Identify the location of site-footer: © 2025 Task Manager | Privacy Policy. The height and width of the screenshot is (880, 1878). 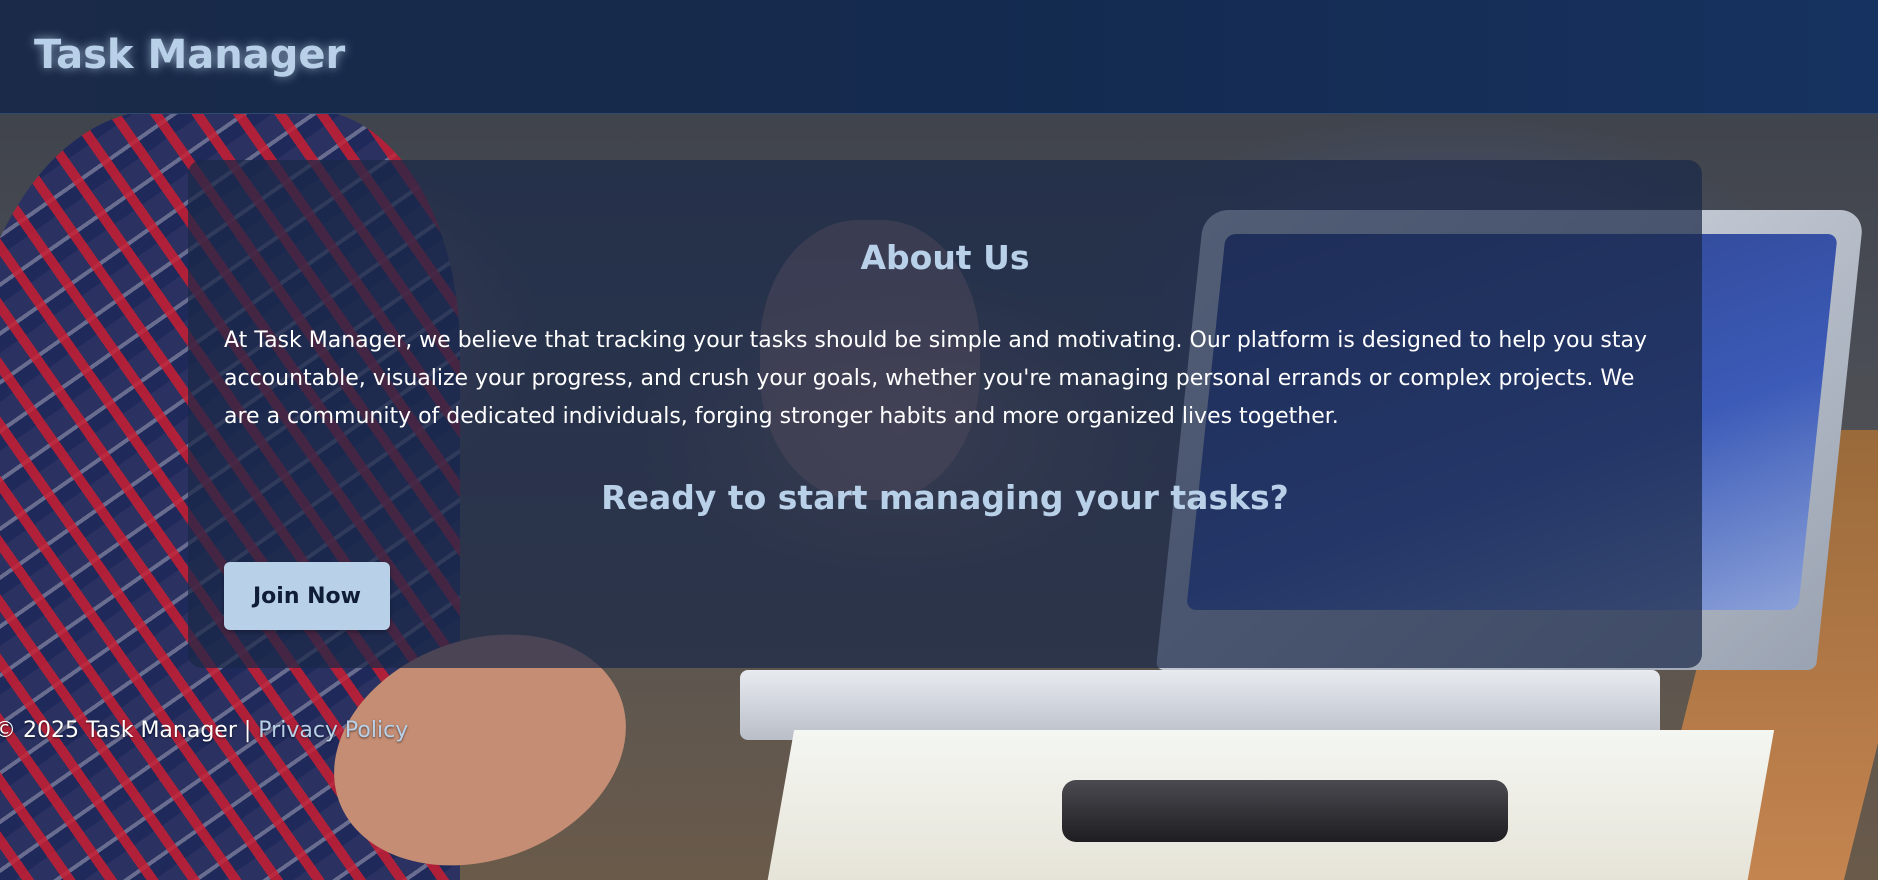
(204, 730).